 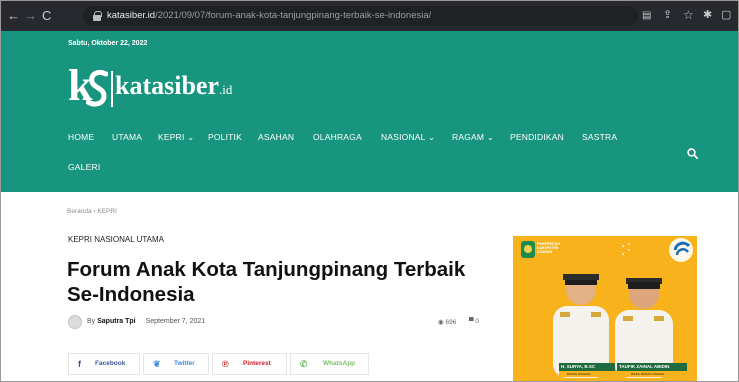 What do you see at coordinates (75, 322) in the screenshot?
I see `author-avatar` at bounding box center [75, 322].